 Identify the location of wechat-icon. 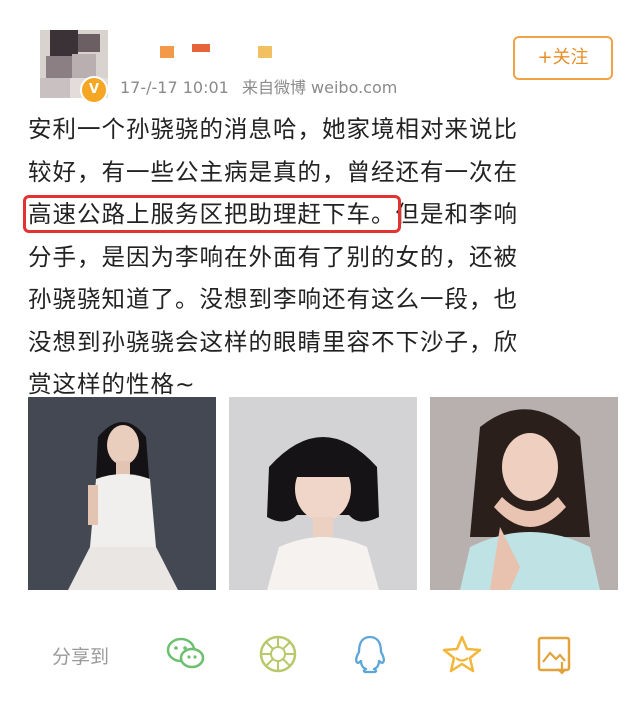
(186, 654).